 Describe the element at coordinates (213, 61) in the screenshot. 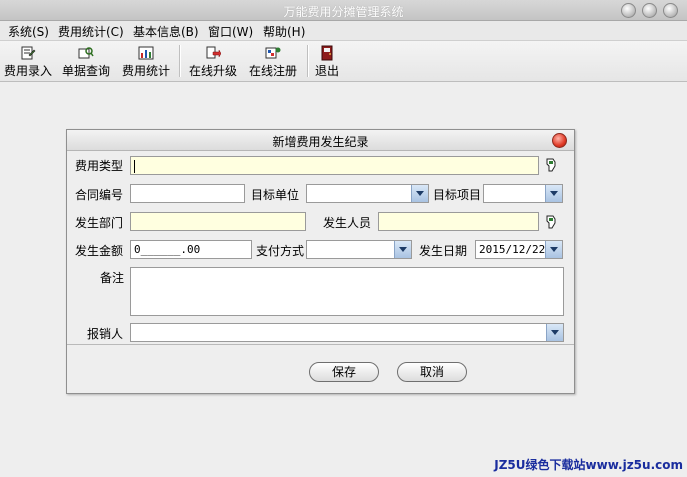

I see `toolbar-online-upgrade-button: 在线升级` at that location.